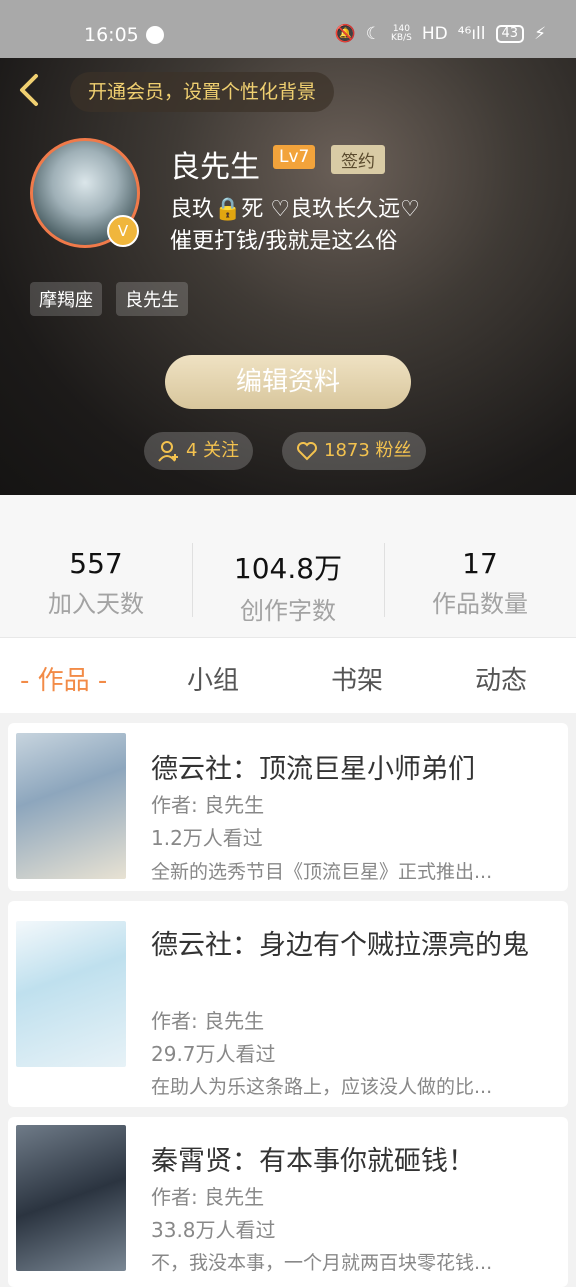 This screenshot has height=1287, width=576. Describe the element at coordinates (215, 167) in the screenshot. I see `username: 良先生` at that location.